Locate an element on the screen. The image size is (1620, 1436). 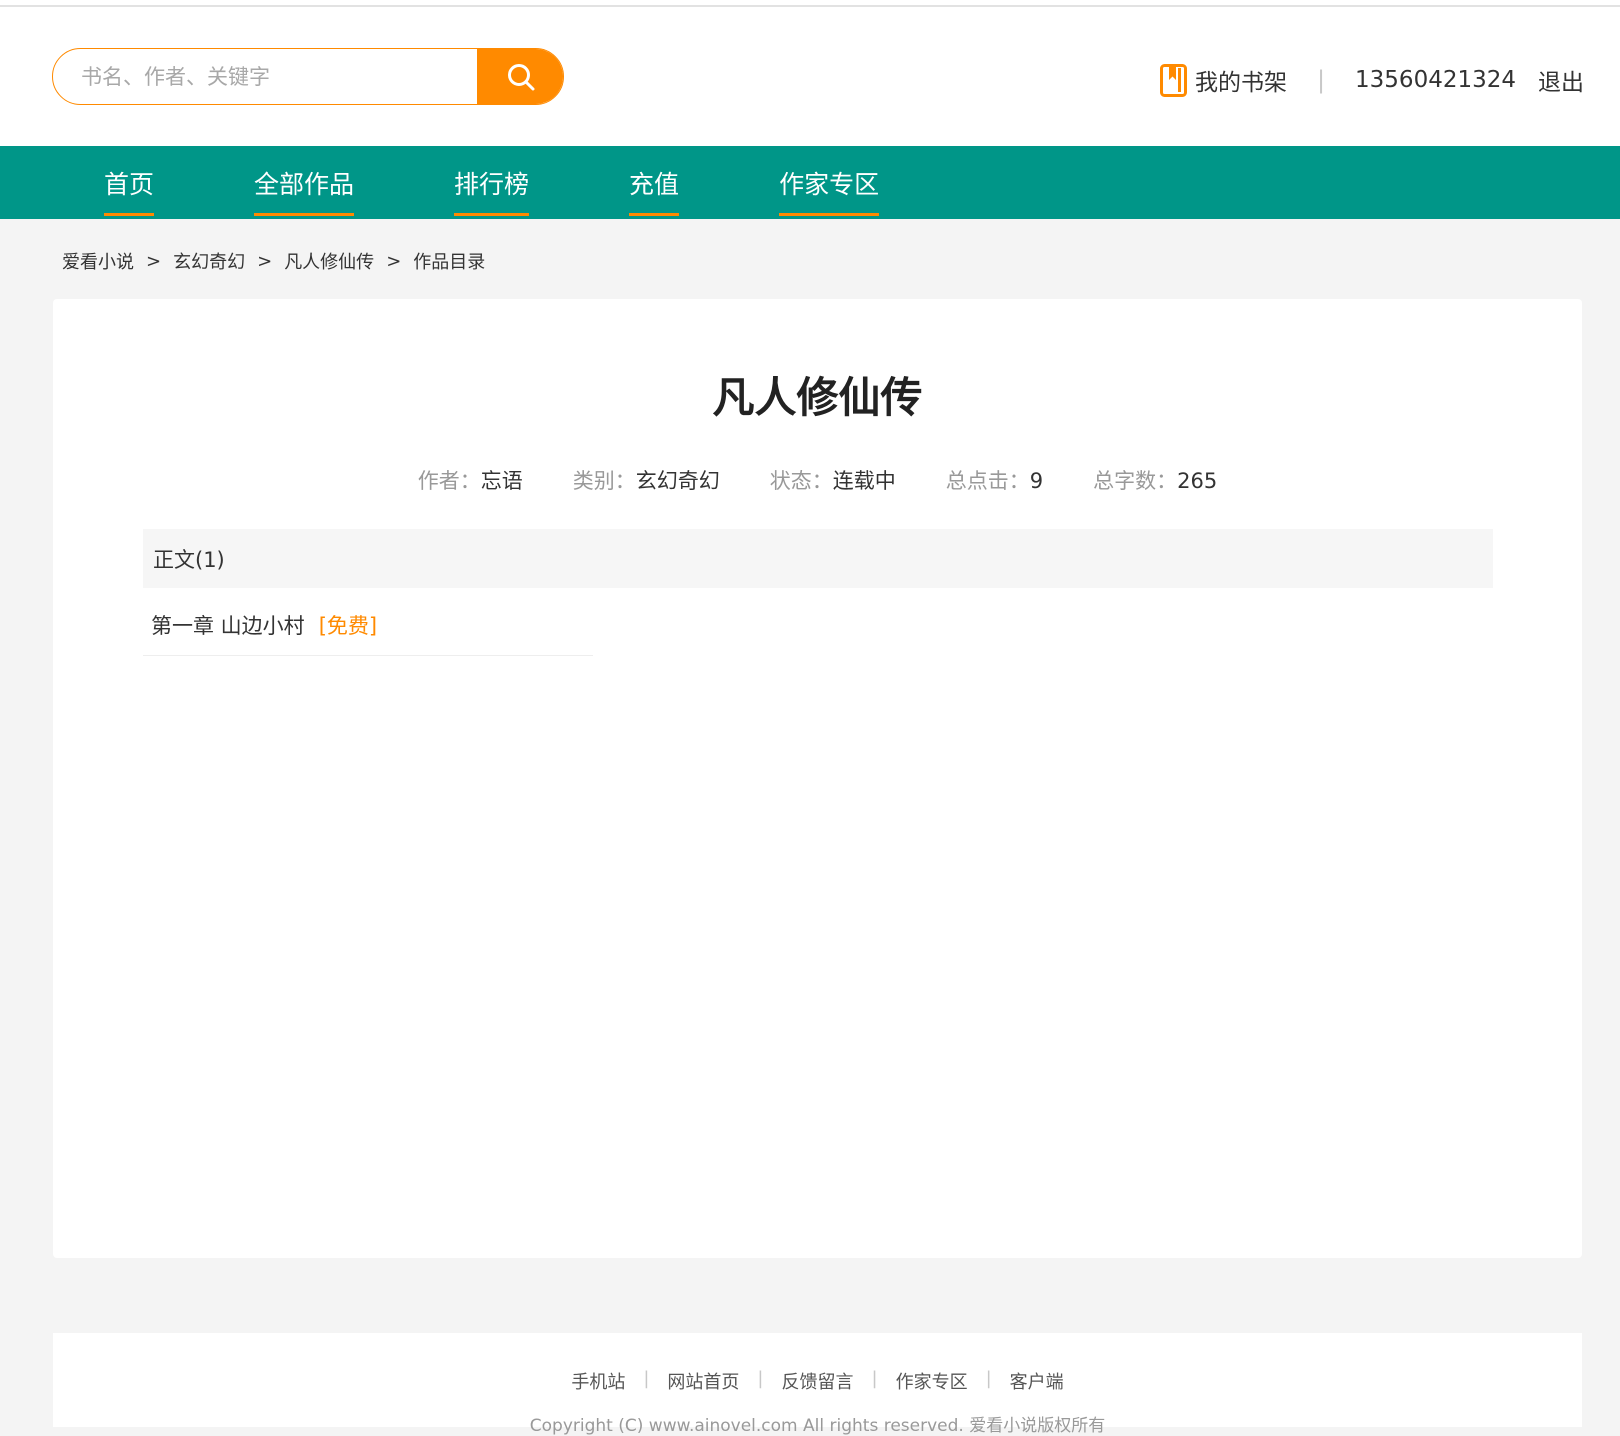
nav-ranking: 排行榜 is located at coordinates (492, 182).